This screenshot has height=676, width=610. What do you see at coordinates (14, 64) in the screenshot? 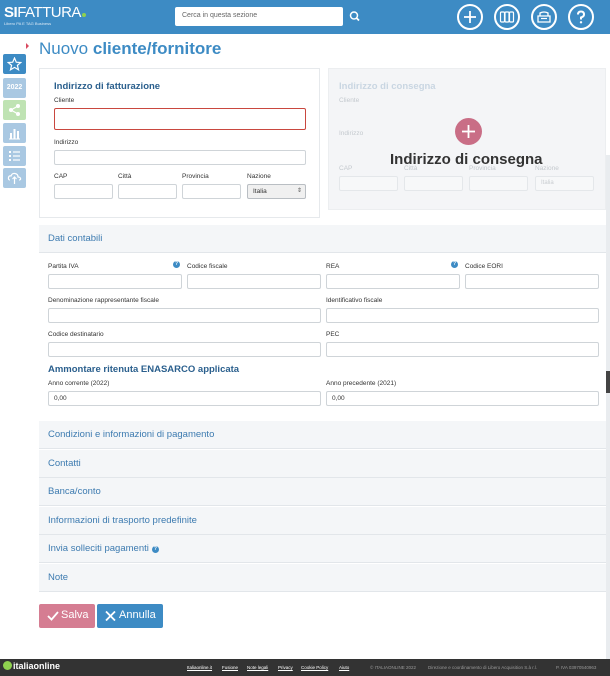
I see `favorites-button` at bounding box center [14, 64].